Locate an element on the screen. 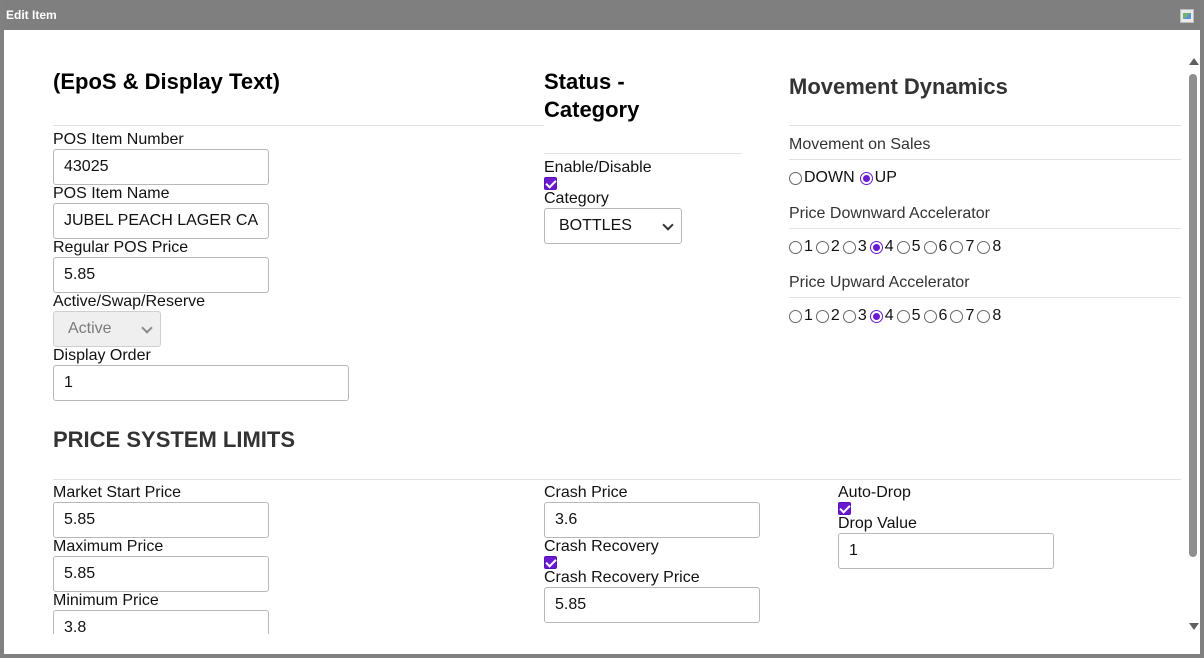  upward-option-6: 6 is located at coordinates (935, 316).